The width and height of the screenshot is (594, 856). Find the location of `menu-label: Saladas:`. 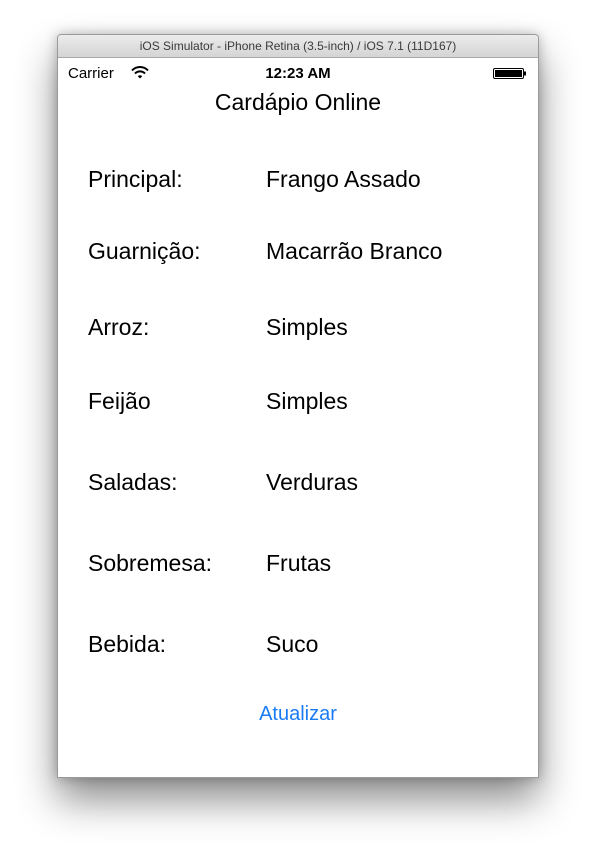

menu-label: Saladas: is located at coordinates (133, 482).